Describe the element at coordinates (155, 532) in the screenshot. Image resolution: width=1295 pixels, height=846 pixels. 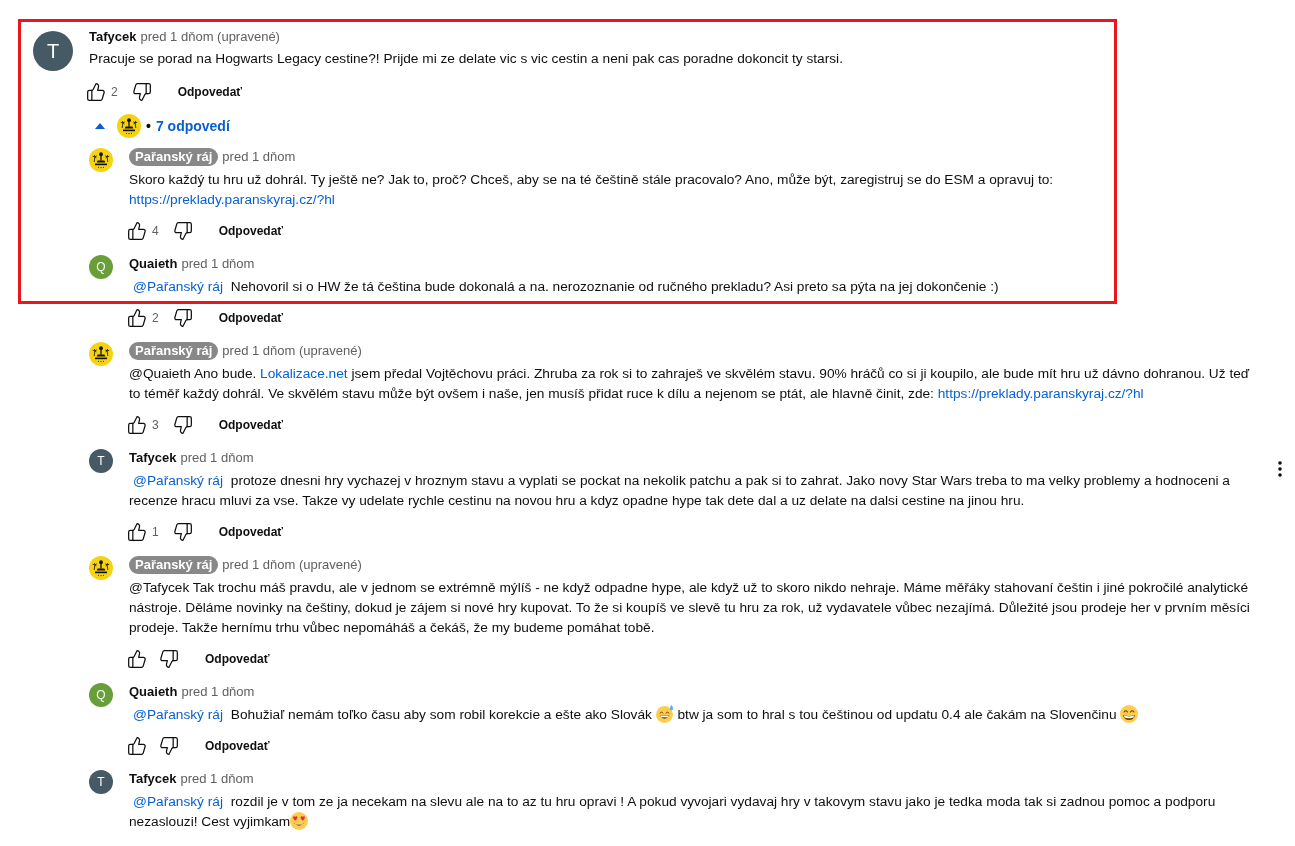
I see `like-count: 1` at that location.